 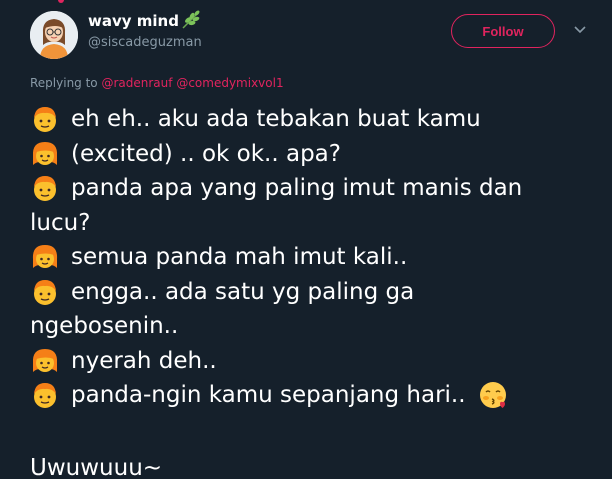 What do you see at coordinates (96, 467) in the screenshot?
I see `tweet-final-text: Uwuwuuu~` at bounding box center [96, 467].